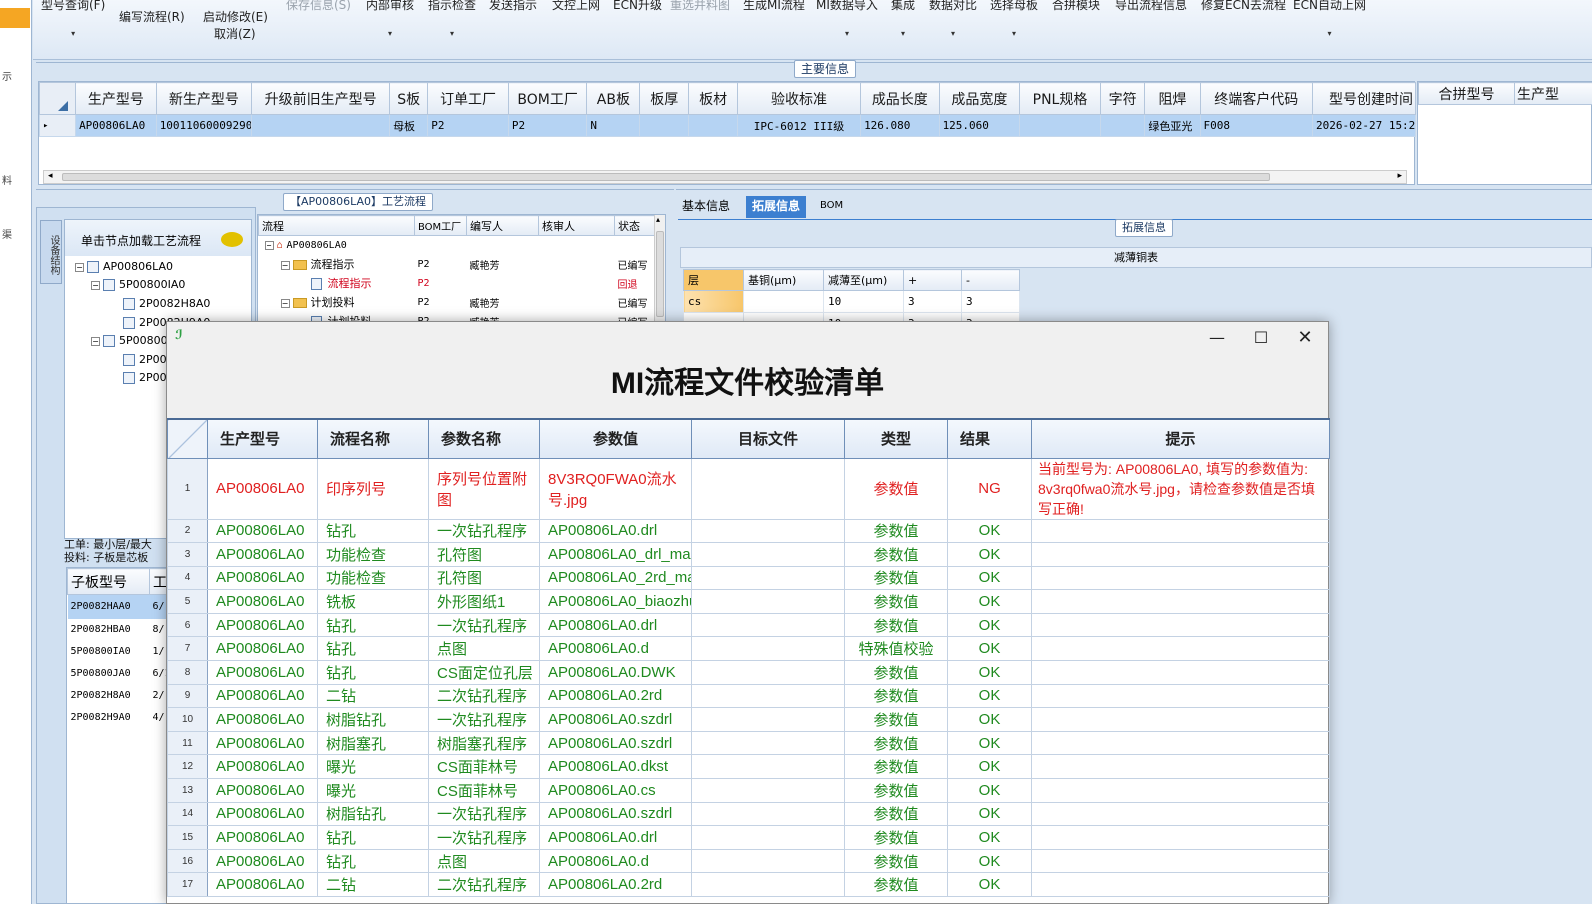 This screenshot has width=1592, height=904. What do you see at coordinates (748, 672) in the screenshot?
I see `result-row: 8 AP00806LA0 钻孔 CS面定位孔层 AP00806LA0.DWK 参数值 OK` at bounding box center [748, 672].